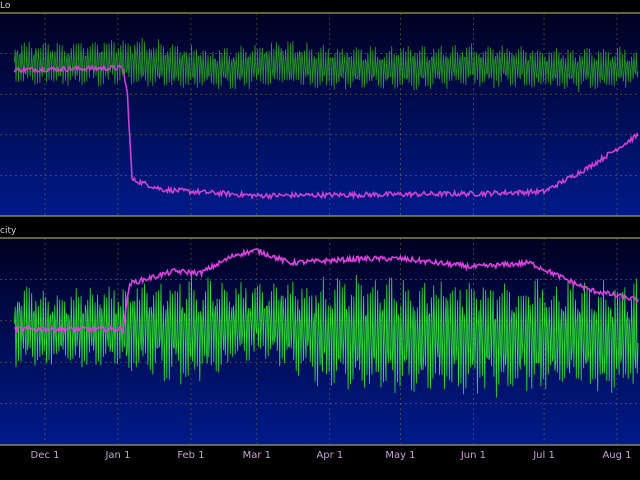  What do you see at coordinates (118, 455) in the screenshot?
I see `x-tick-label: Jan 1` at bounding box center [118, 455].